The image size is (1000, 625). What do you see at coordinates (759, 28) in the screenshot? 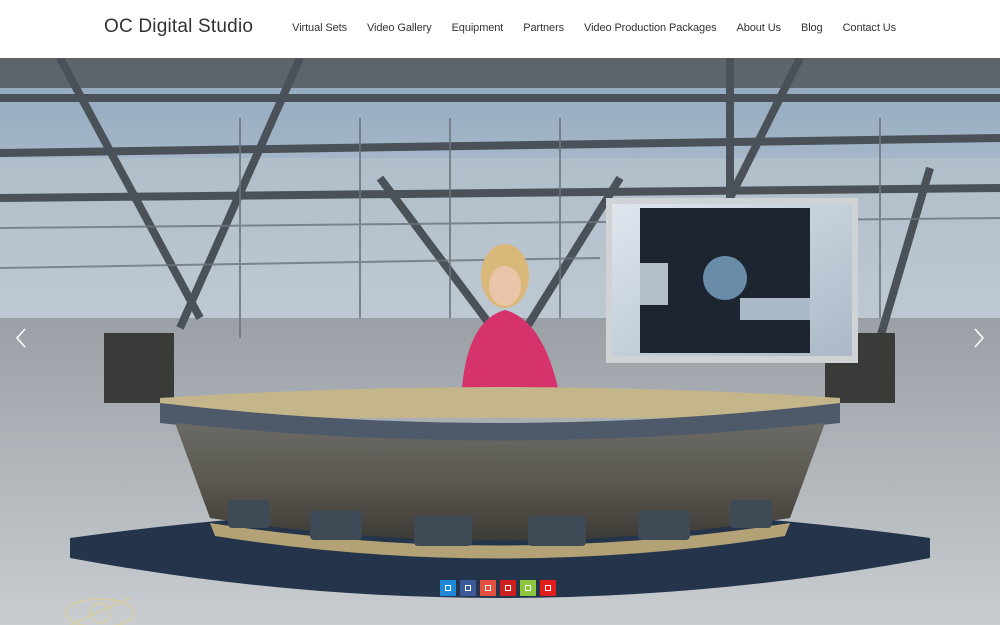
I see `nav-about-us: About Us` at bounding box center [759, 28].